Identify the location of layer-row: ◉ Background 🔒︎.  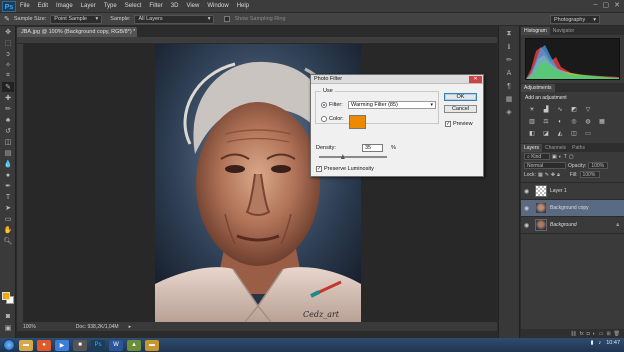
(572, 225).